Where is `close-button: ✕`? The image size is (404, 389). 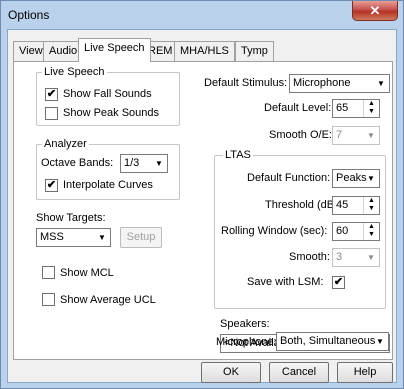
close-button: ✕ is located at coordinates (375, 11).